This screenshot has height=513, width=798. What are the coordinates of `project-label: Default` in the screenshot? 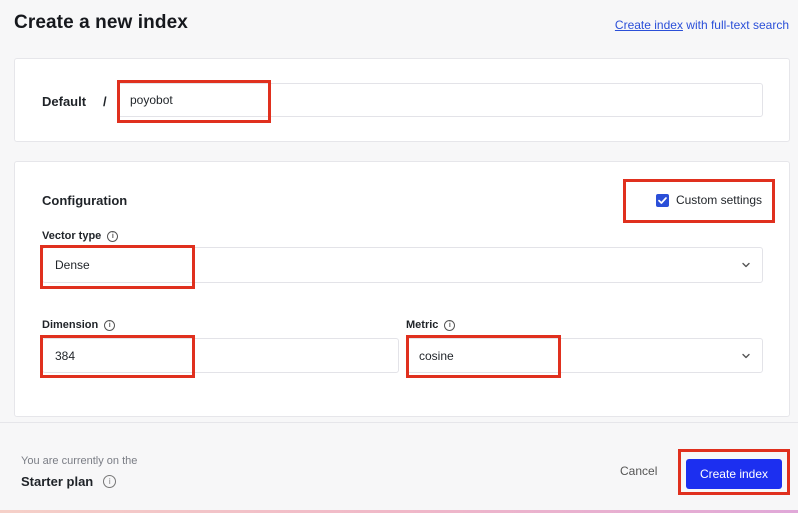 It's located at (64, 101).